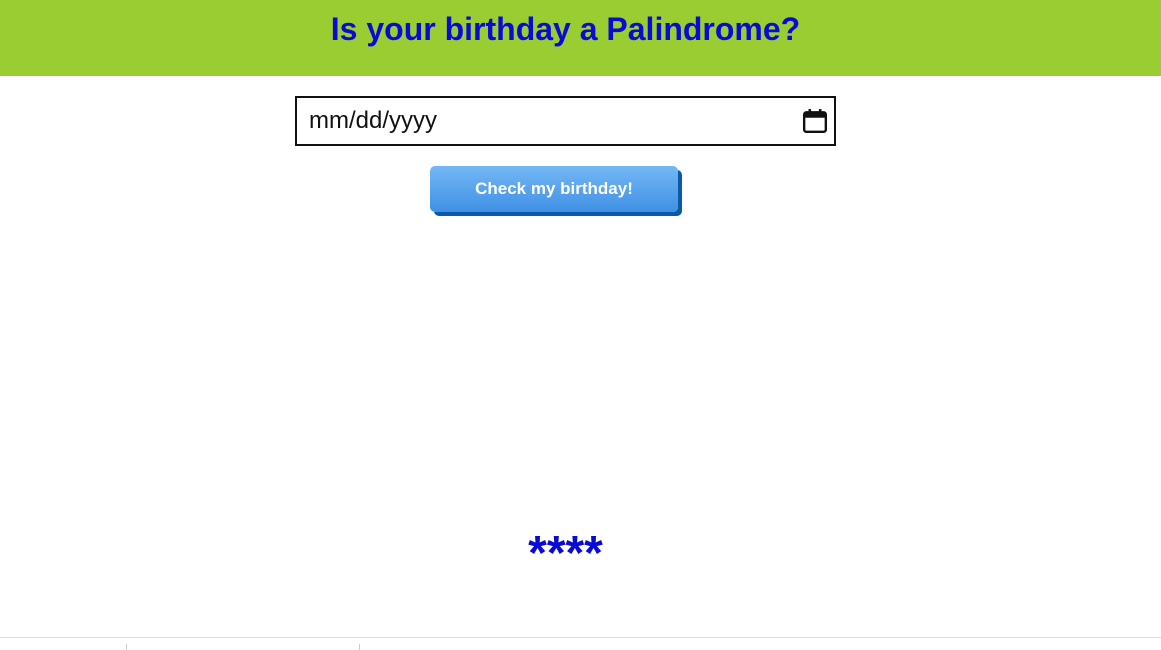  Describe the element at coordinates (580, 637) in the screenshot. I see `footer-divider` at that location.